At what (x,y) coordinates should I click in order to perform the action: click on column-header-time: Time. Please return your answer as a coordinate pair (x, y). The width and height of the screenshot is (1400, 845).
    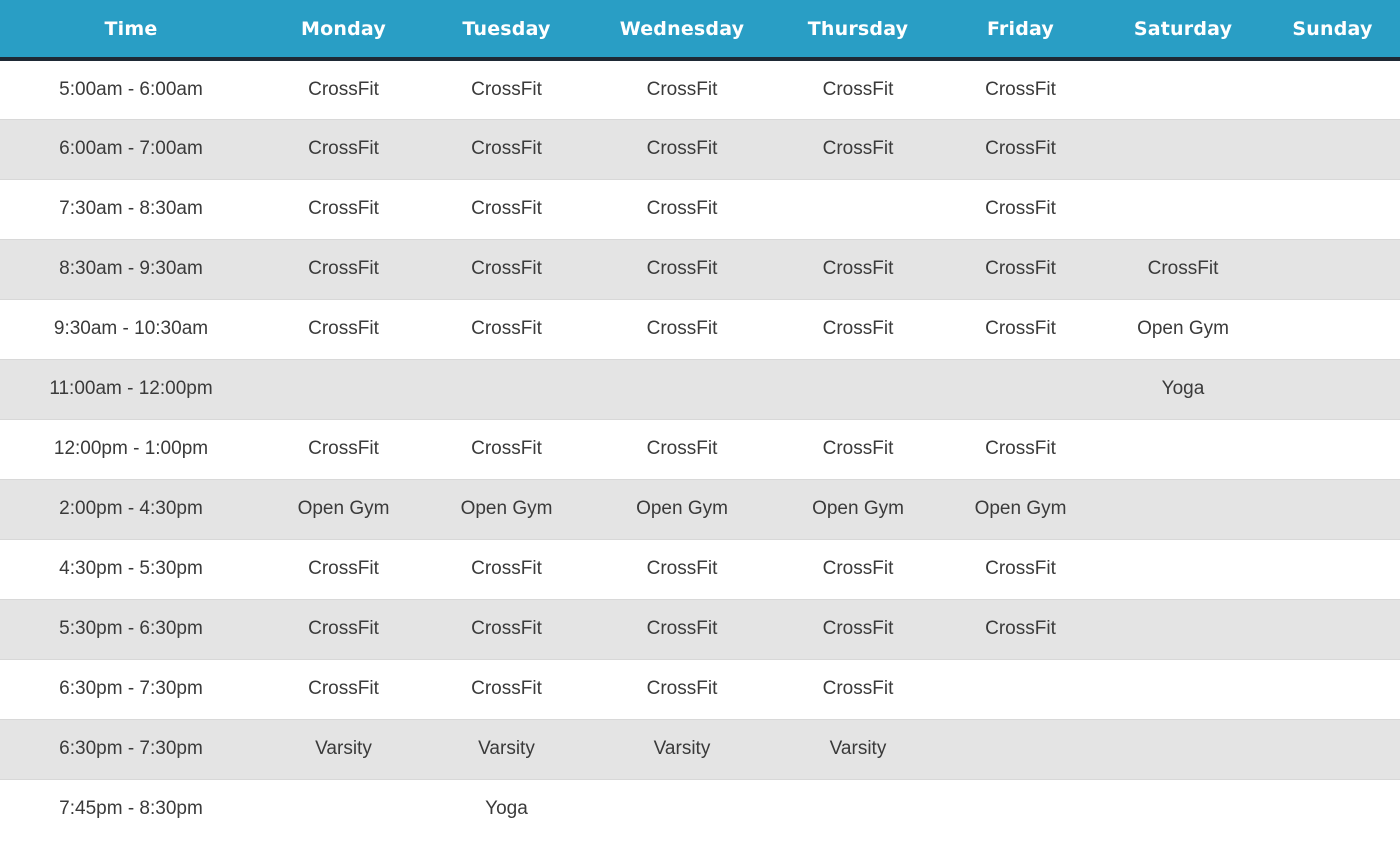
    Looking at the image, I should click on (131, 30).